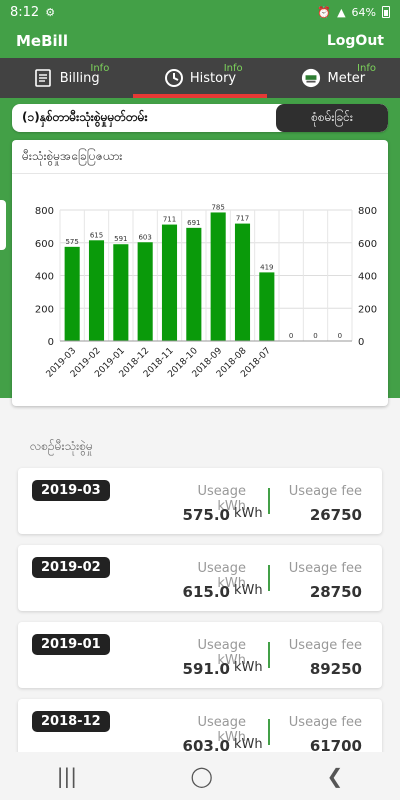  I want to click on chart-title: မီးသုံးစွဲမှုအခြေပြဇယား, so click(200, 157).